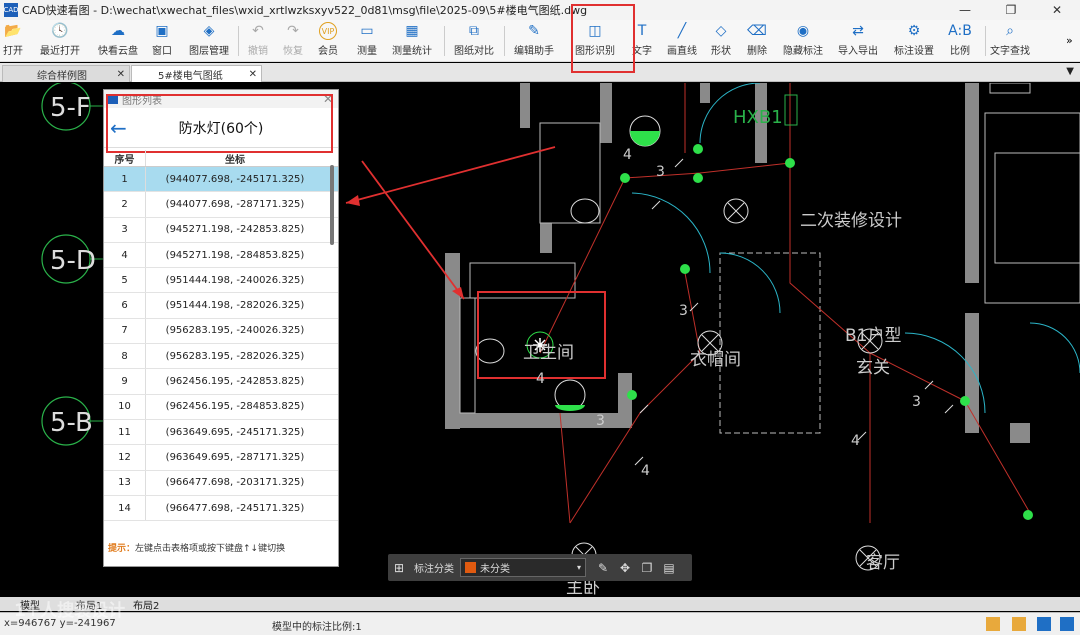 The image size is (1080, 635). What do you see at coordinates (221, 382) in the screenshot?
I see `table-row: 9 (962456.195, -242853.825)` at bounding box center [221, 382].